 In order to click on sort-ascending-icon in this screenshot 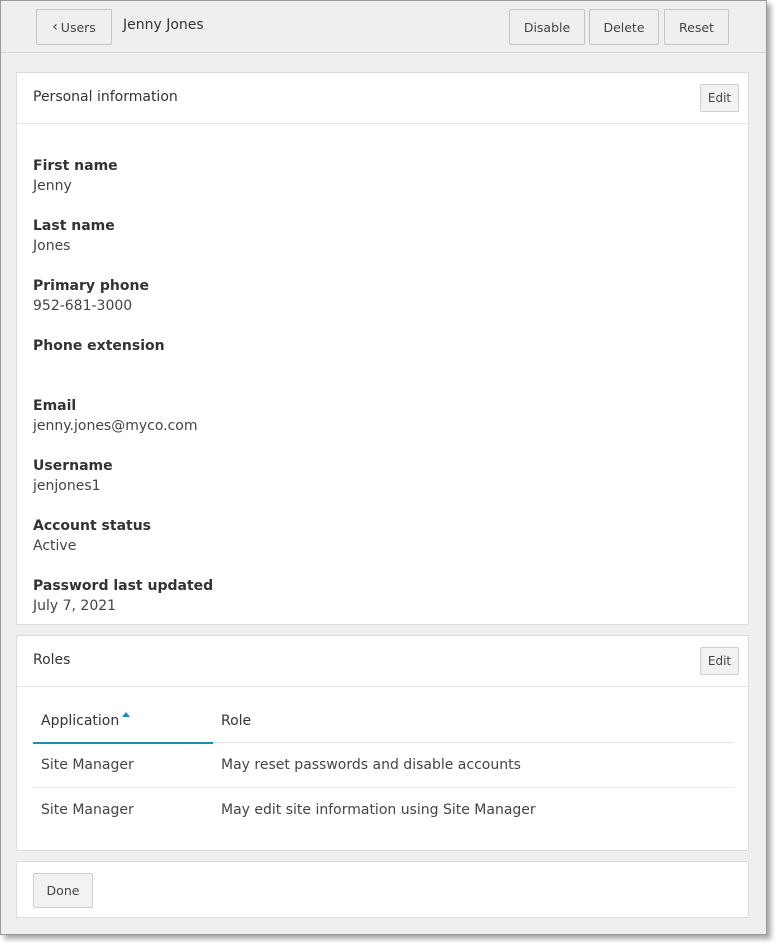, I will do `click(126, 714)`.